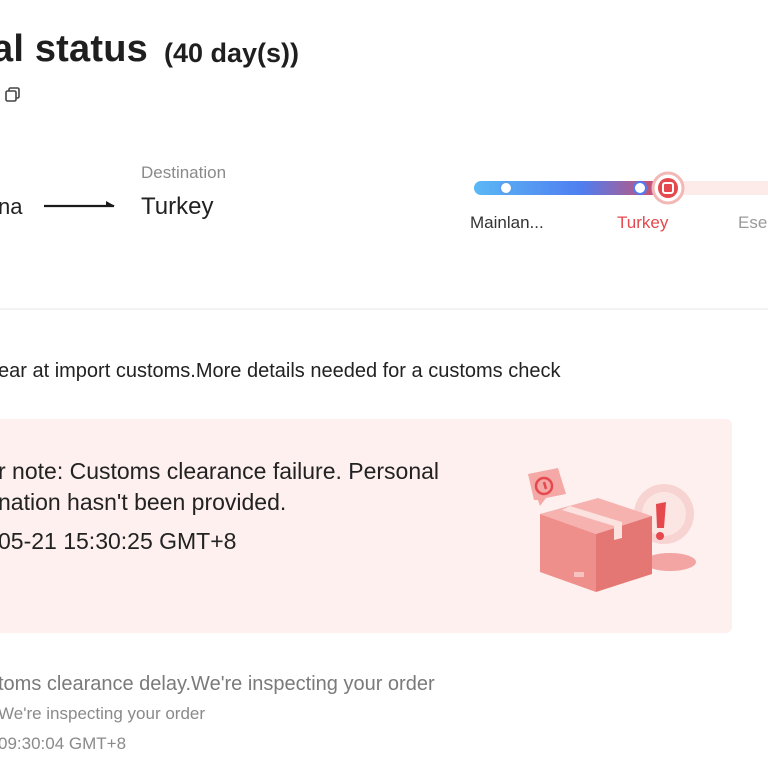  I want to click on step-label-next: Esen, so click(753, 222).